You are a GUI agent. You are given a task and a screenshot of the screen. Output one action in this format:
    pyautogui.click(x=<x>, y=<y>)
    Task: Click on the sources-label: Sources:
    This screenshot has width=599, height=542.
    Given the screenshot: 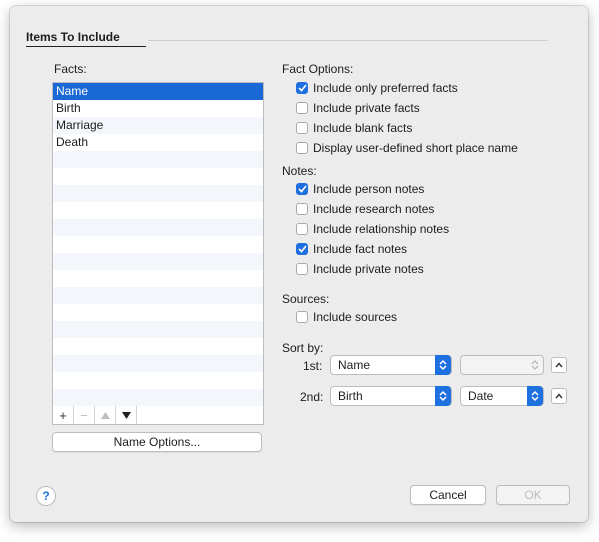 What is the action you would take?
    pyautogui.click(x=306, y=299)
    